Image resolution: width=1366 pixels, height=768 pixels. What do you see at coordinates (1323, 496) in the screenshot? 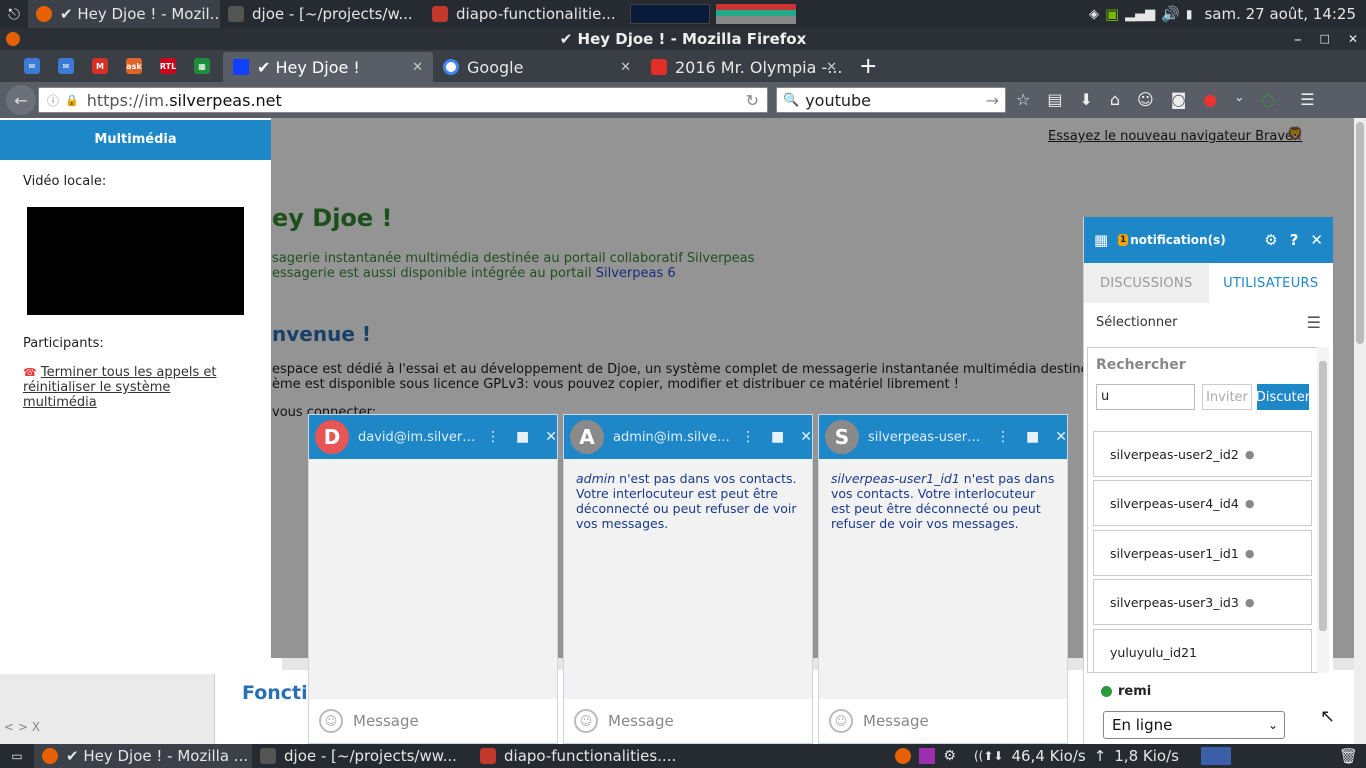
I see `users-scroll-thumb` at bounding box center [1323, 496].